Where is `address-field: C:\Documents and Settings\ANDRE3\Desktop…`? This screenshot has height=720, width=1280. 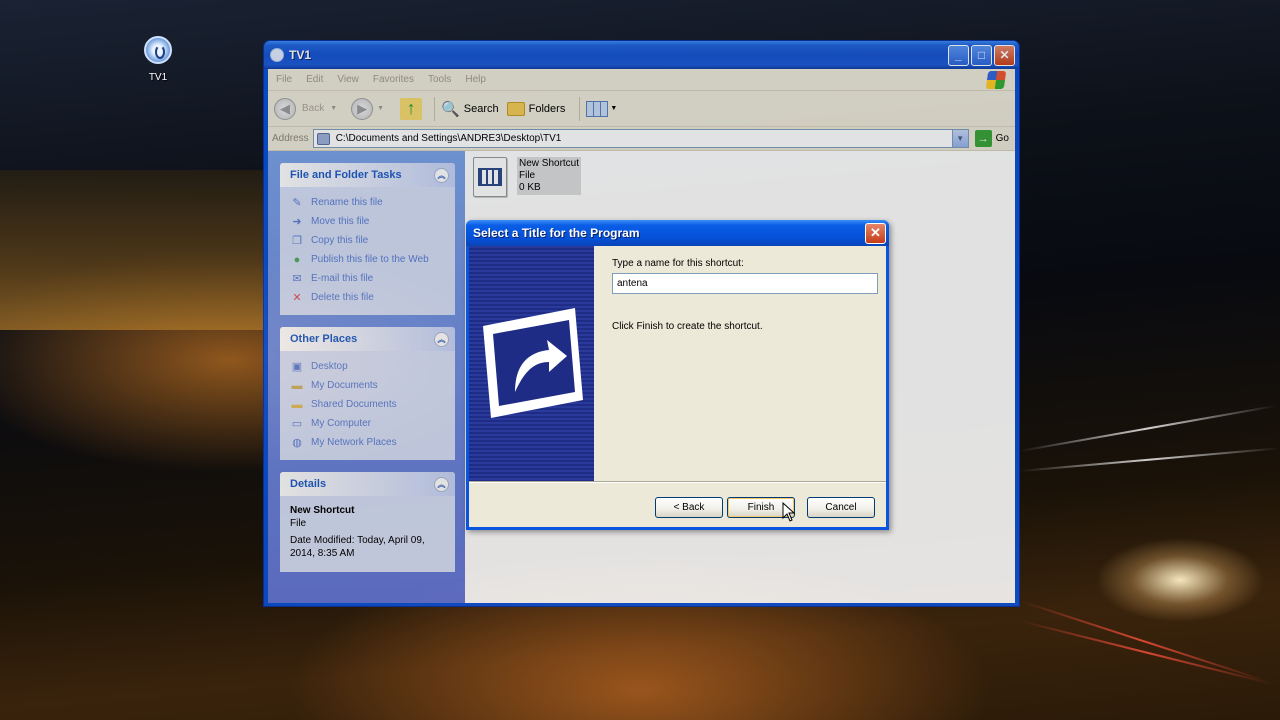
address-field: C:\Documents and Settings\ANDRE3\Desktop… is located at coordinates (640, 138).